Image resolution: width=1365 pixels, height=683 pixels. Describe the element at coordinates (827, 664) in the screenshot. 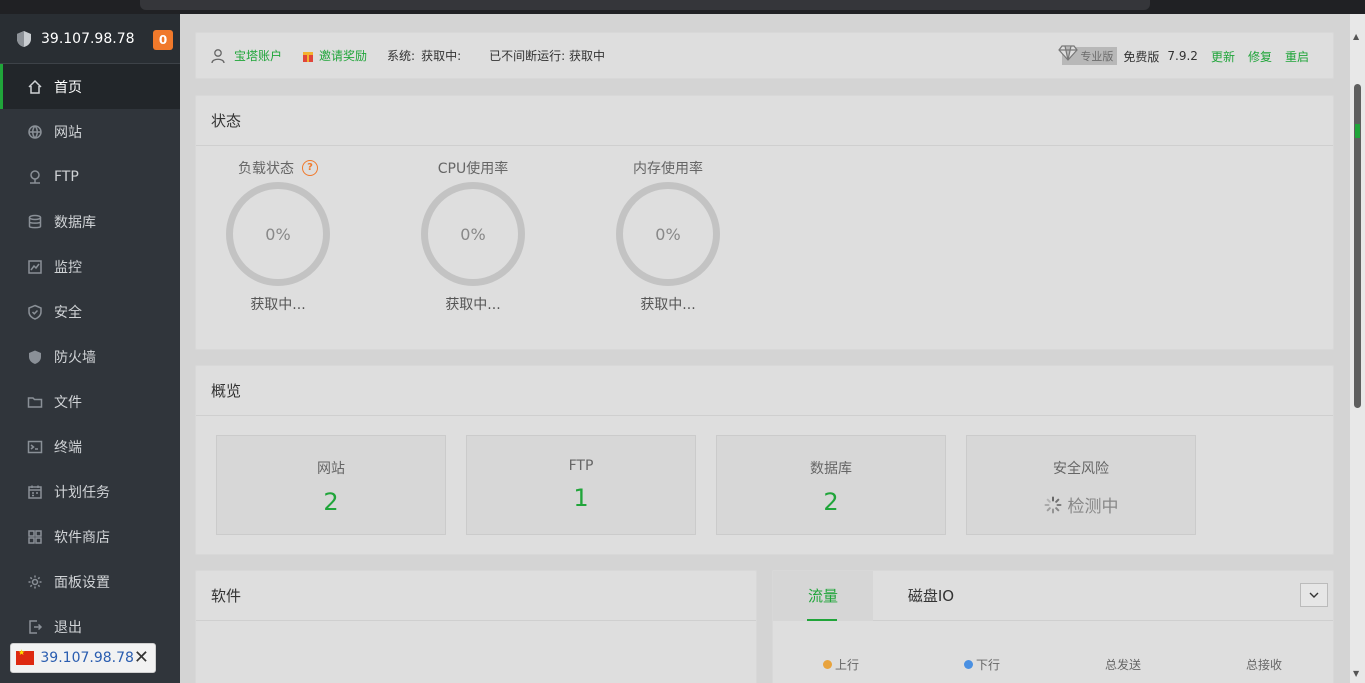

I see `upload-dot-icon` at that location.